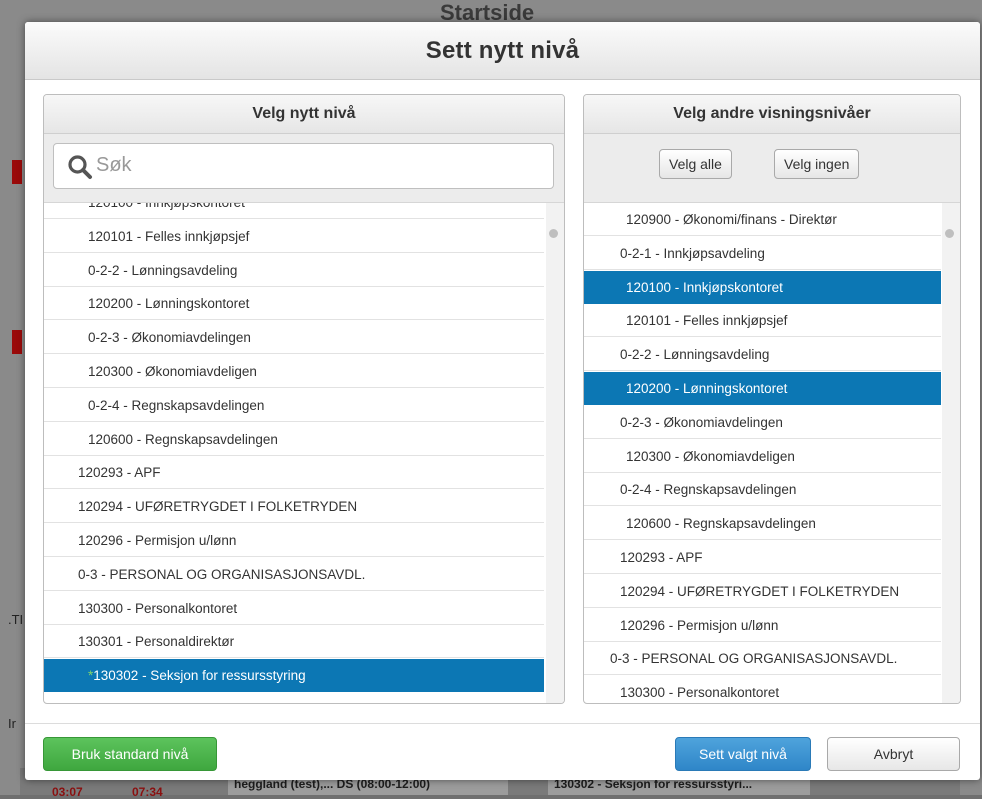 The image size is (982, 799). I want to click on background-time: 03:07, so click(67, 792).